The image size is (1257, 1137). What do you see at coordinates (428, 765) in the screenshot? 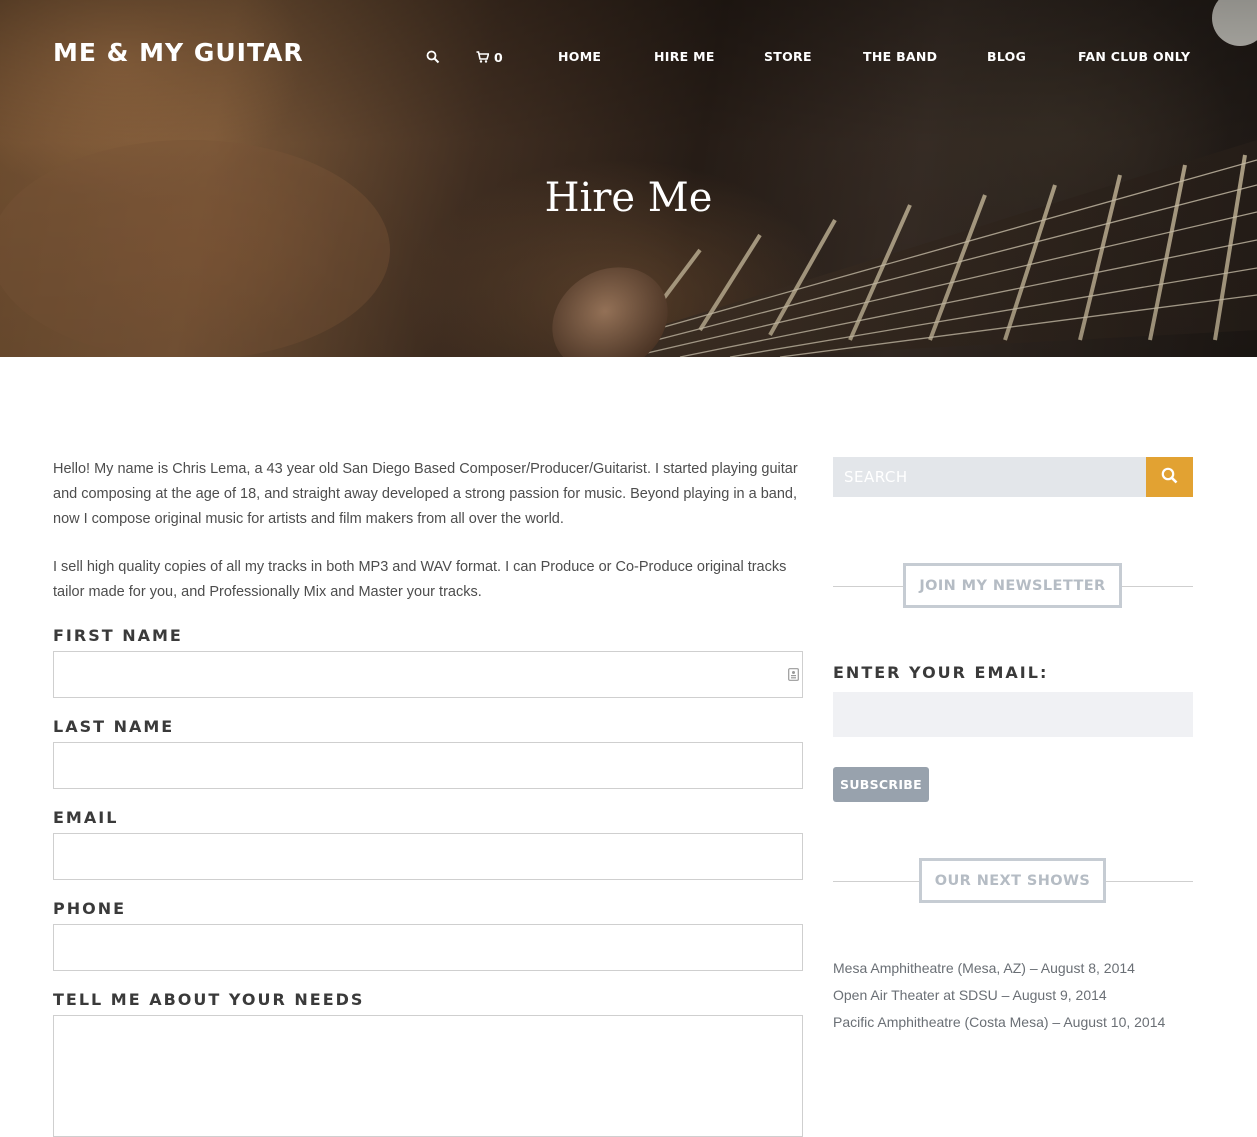
I see `last-name-field` at bounding box center [428, 765].